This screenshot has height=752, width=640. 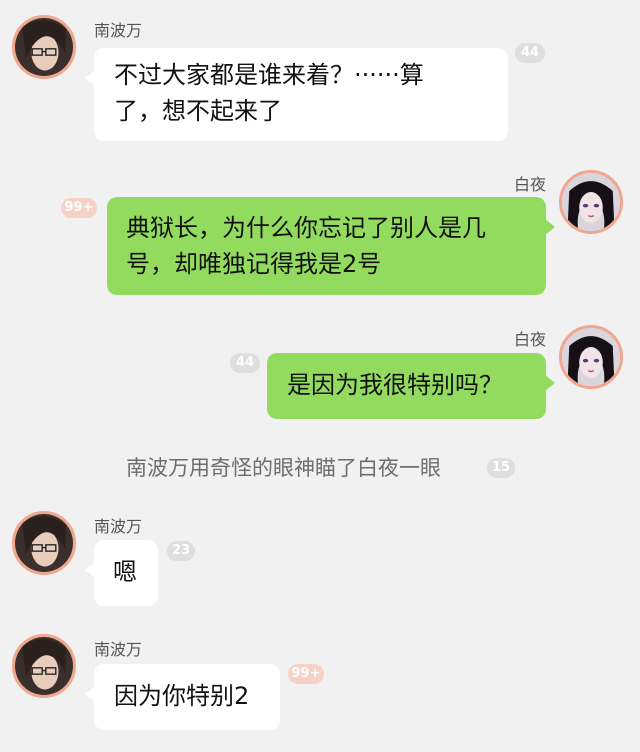 What do you see at coordinates (395, 385) in the screenshot?
I see `message-line: 是因为我很特别吗？` at bounding box center [395, 385].